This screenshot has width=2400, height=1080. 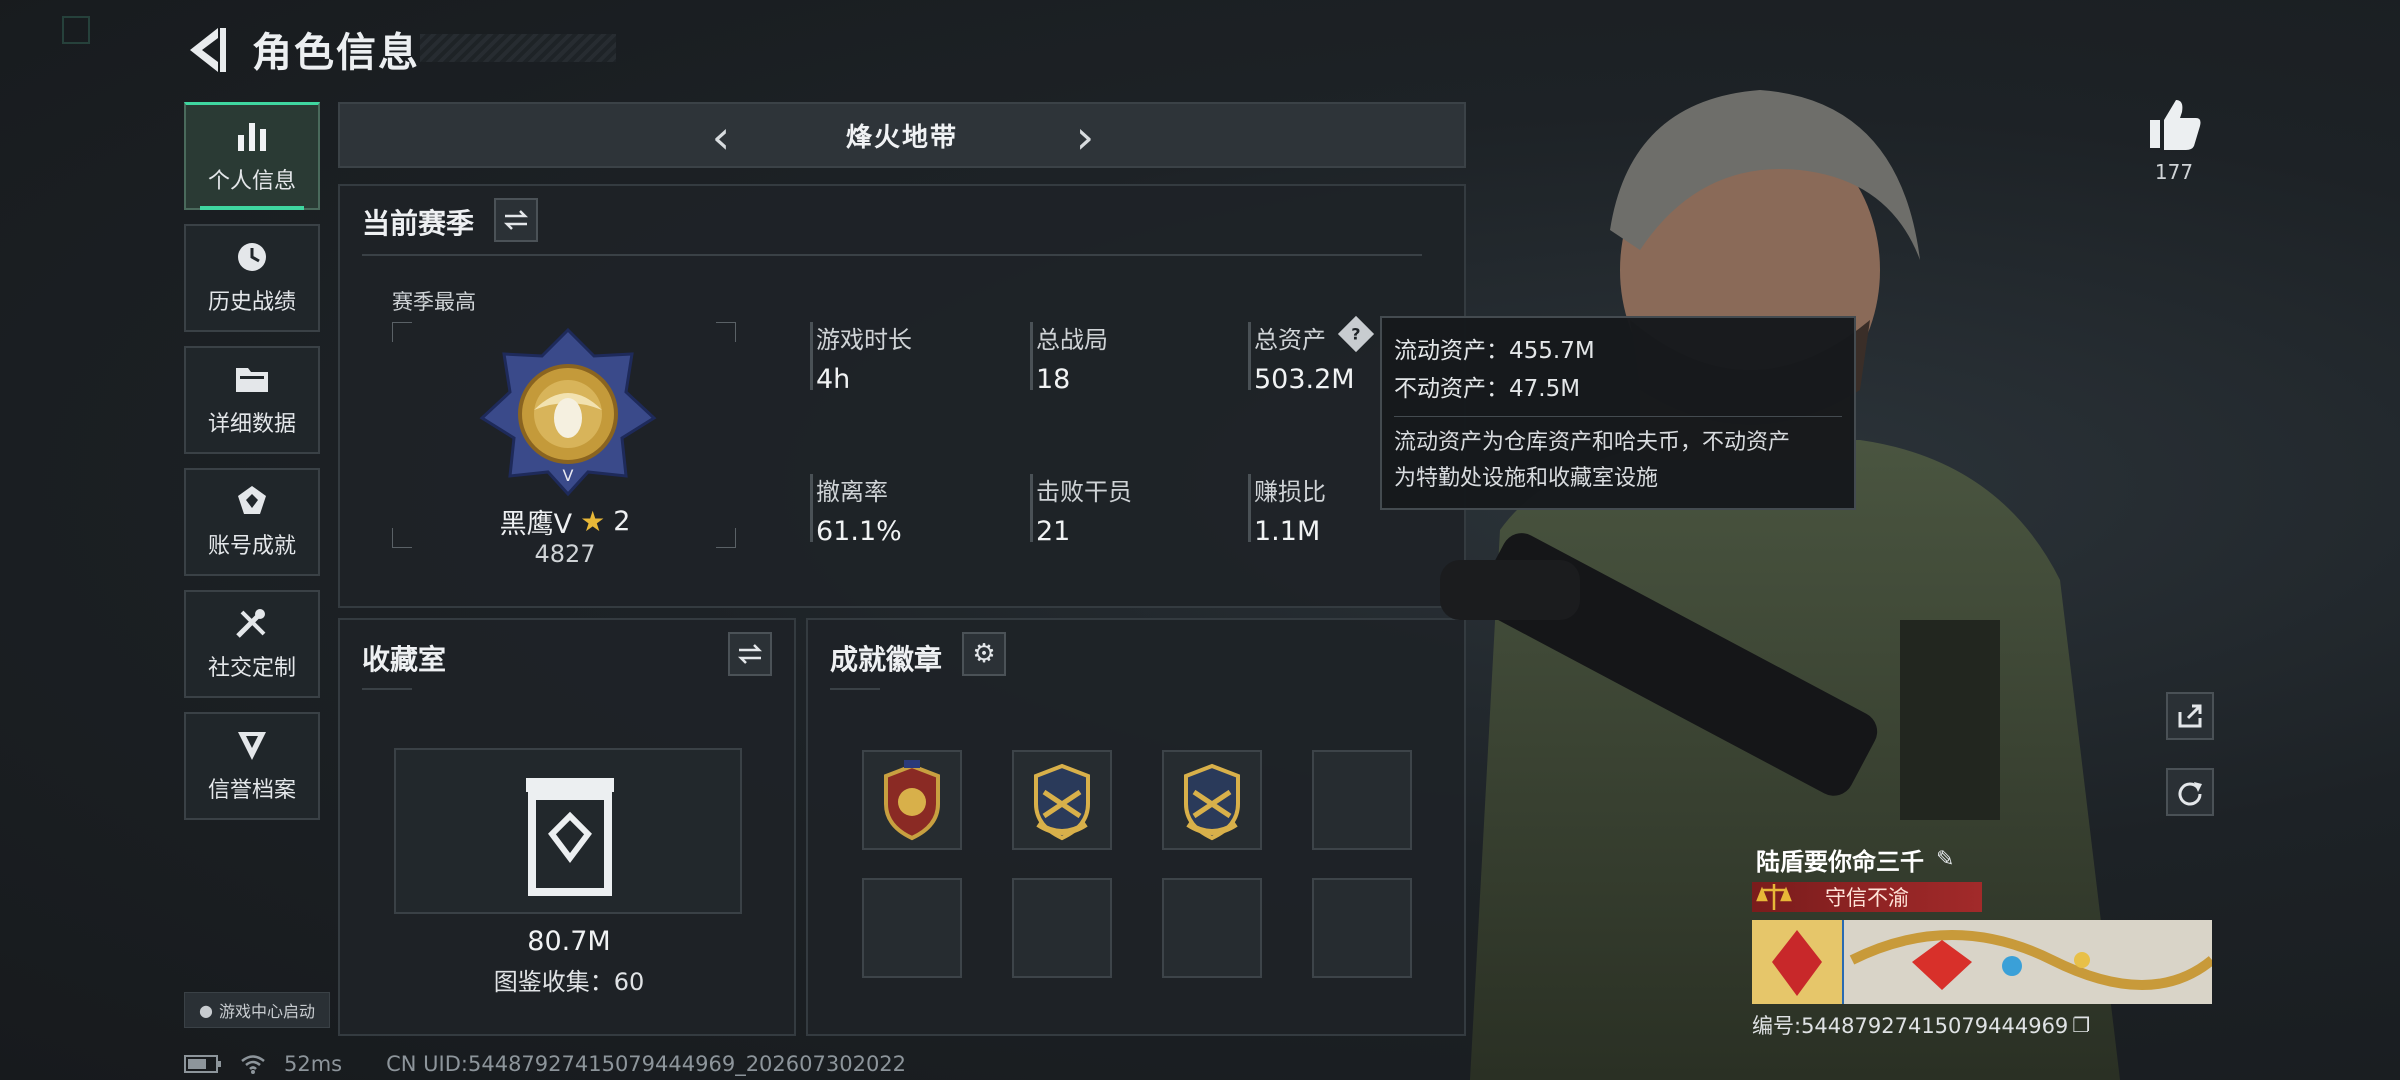 I want to click on sidebar-item-history: 历史战绩, so click(x=252, y=278).